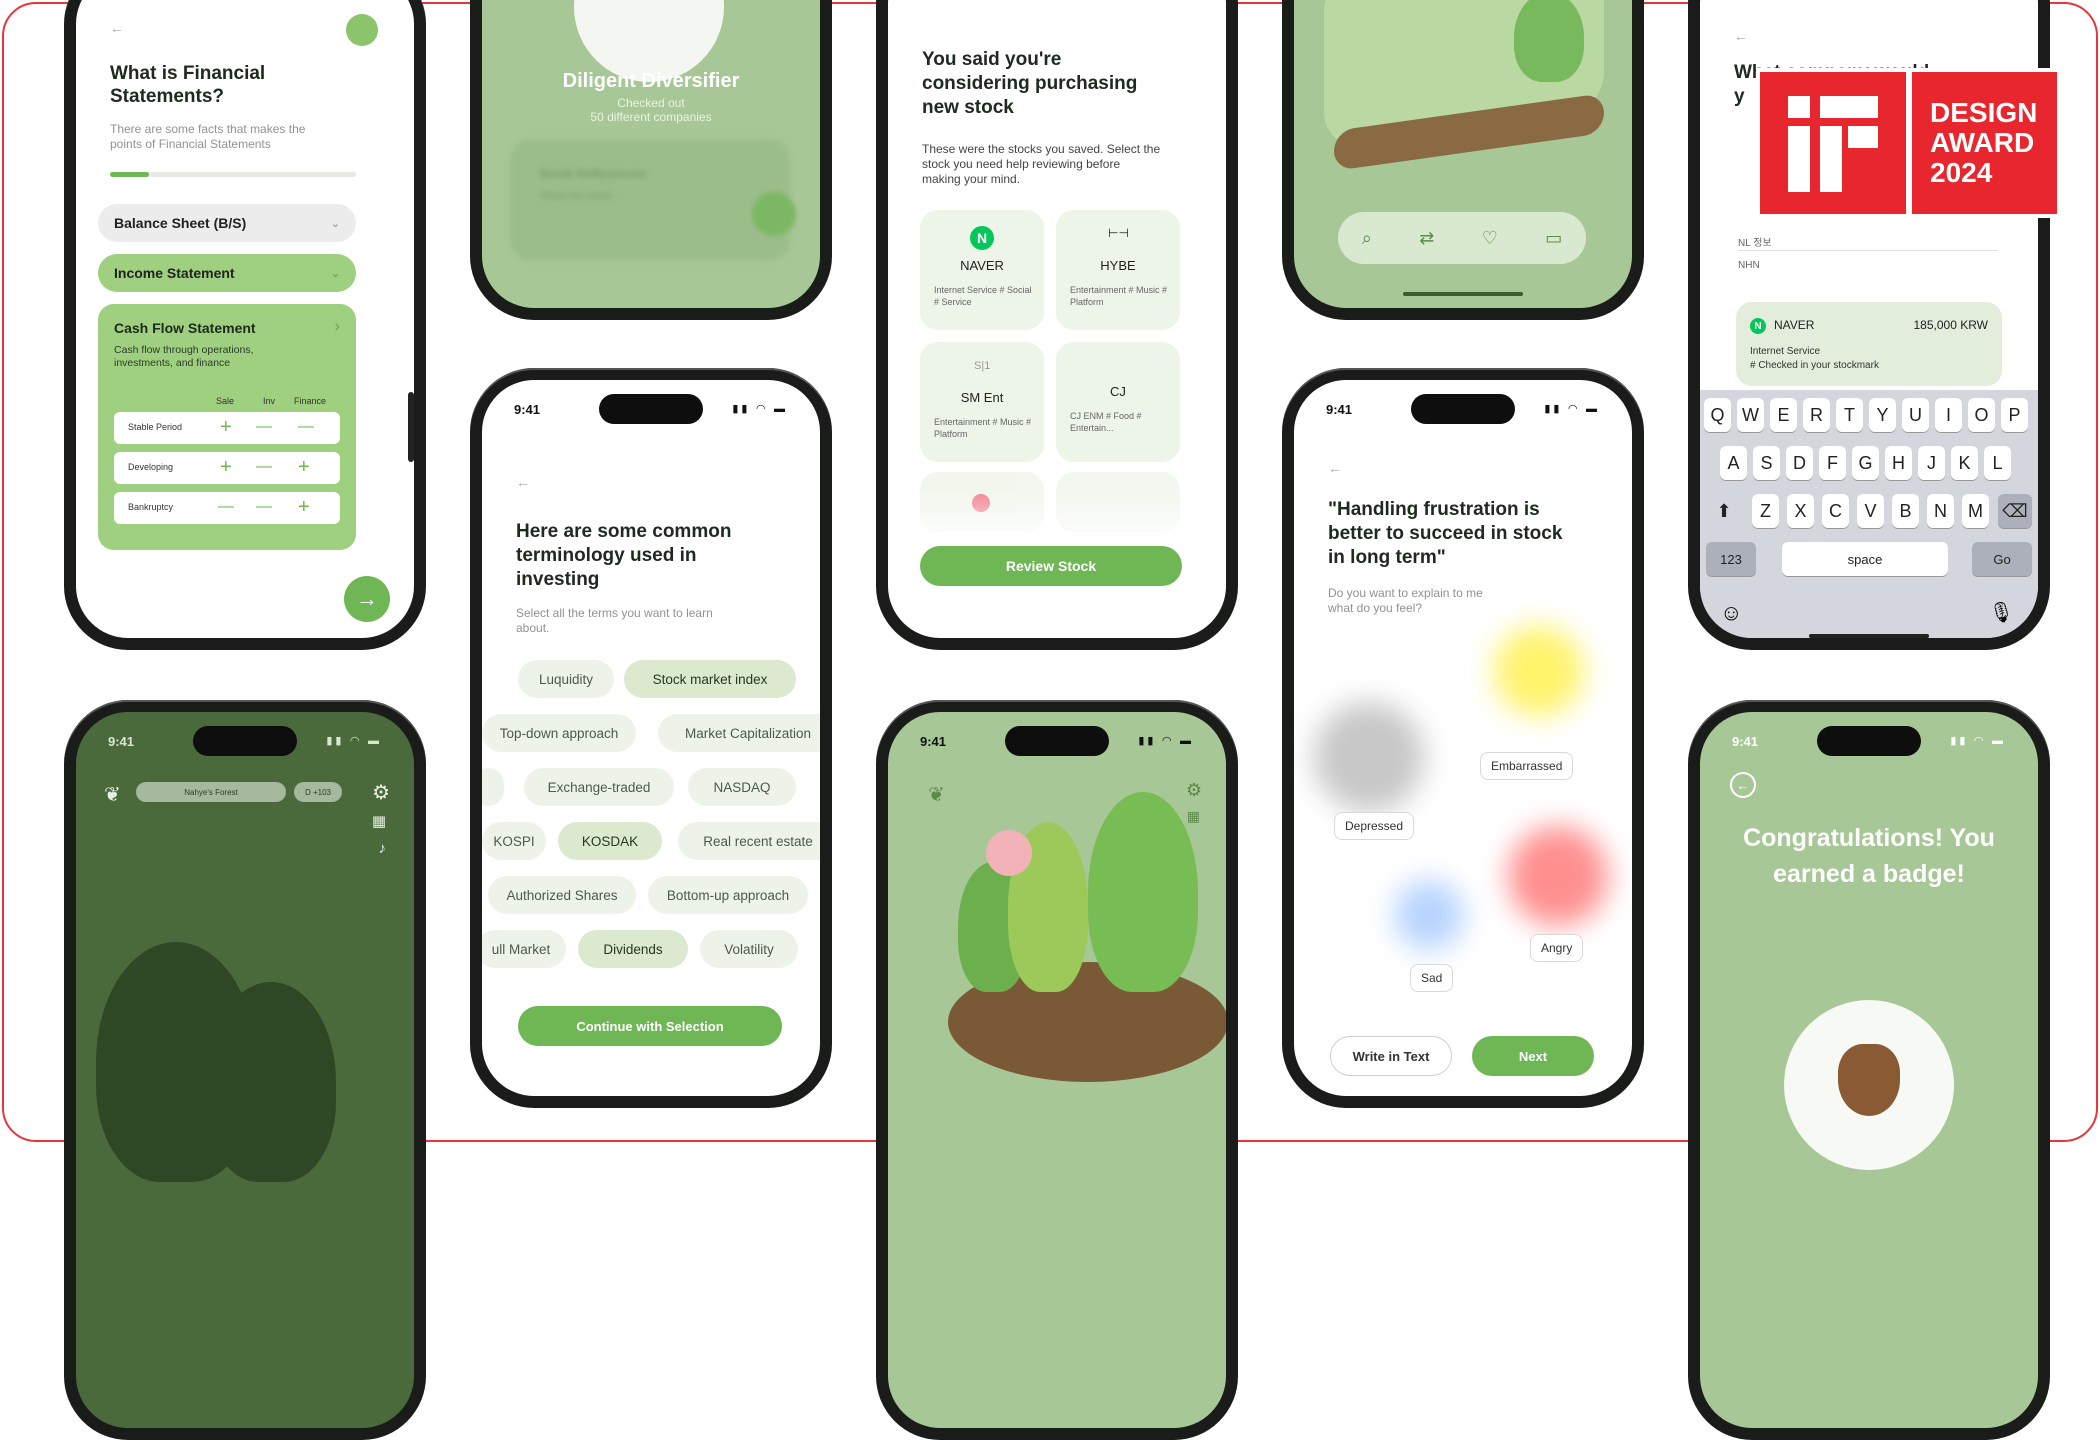 The width and height of the screenshot is (2100, 1440). Describe the element at coordinates (1984, 112) in the screenshot. I see `award-line: DESIGN` at that location.